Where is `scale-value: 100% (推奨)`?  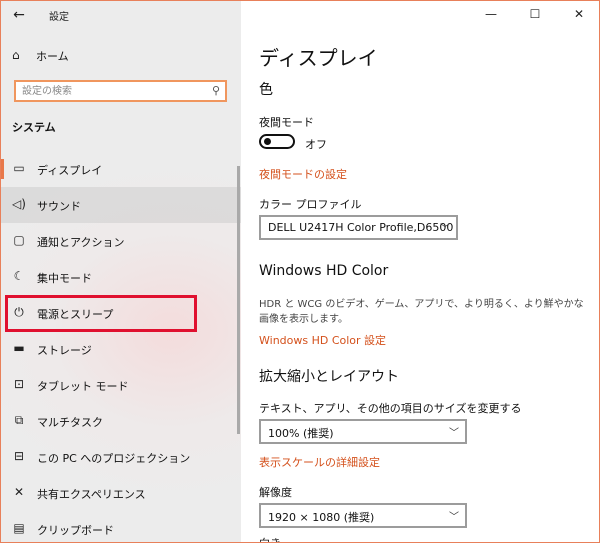
scale-value: 100% (推奨) is located at coordinates (301, 433).